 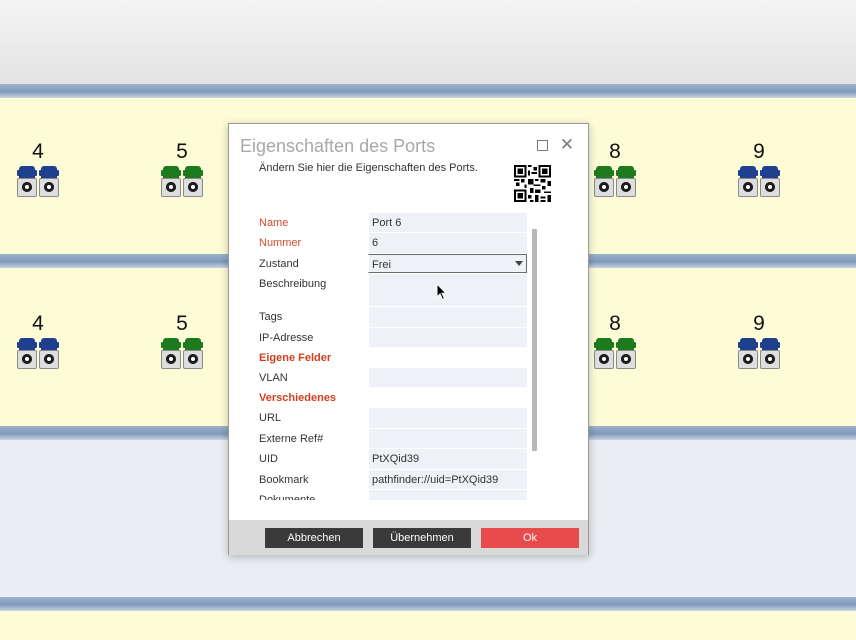 I want to click on property-label: VLAN, so click(x=311, y=377).